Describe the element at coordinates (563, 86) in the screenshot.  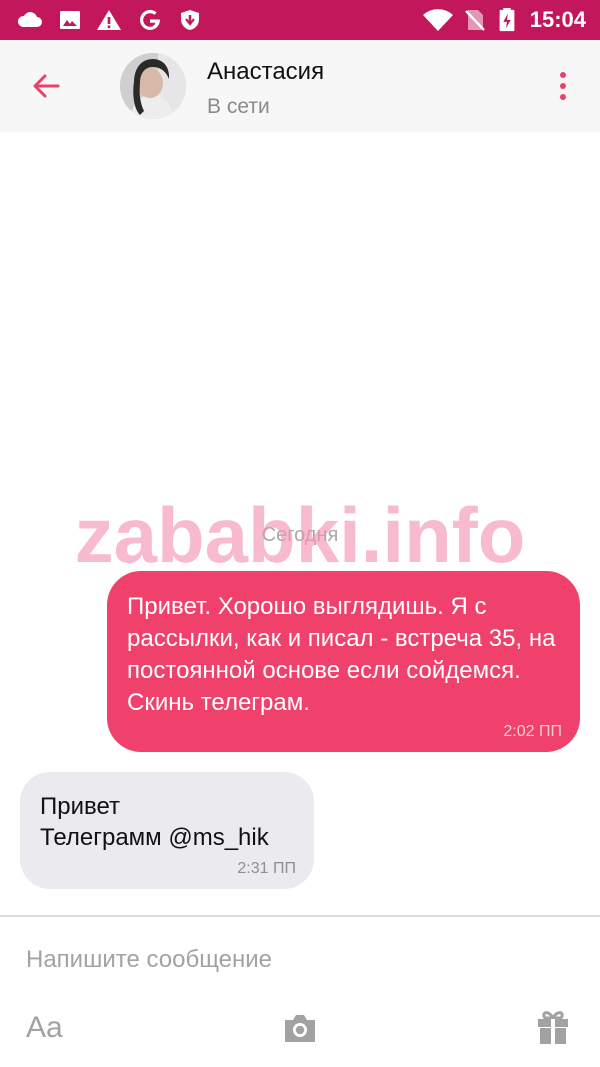
I see `more-vertical-icon` at that location.